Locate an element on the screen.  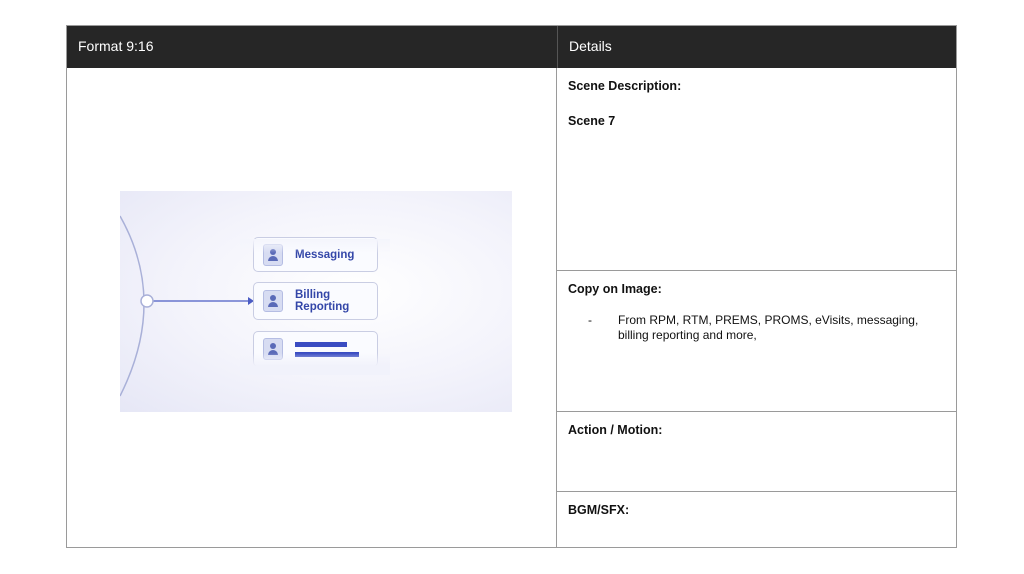
node-circle is located at coordinates (147, 301).